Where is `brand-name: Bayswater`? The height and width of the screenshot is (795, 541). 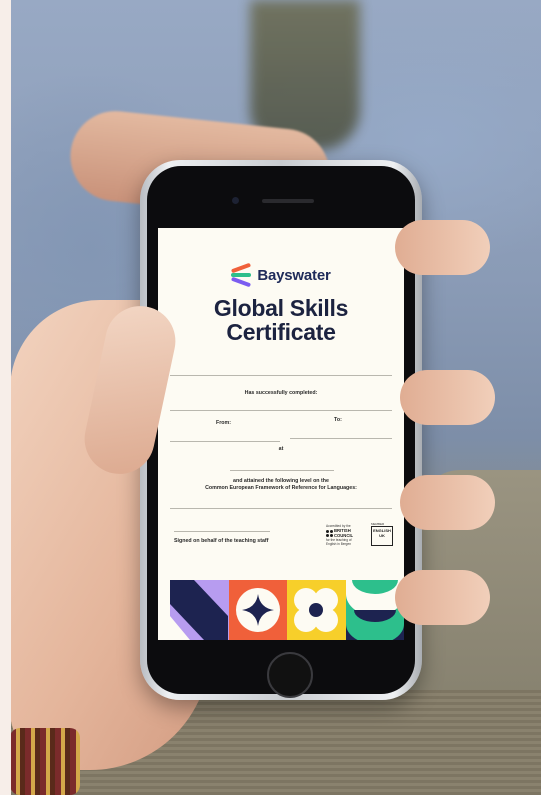
brand-name: Bayswater is located at coordinates (294, 275).